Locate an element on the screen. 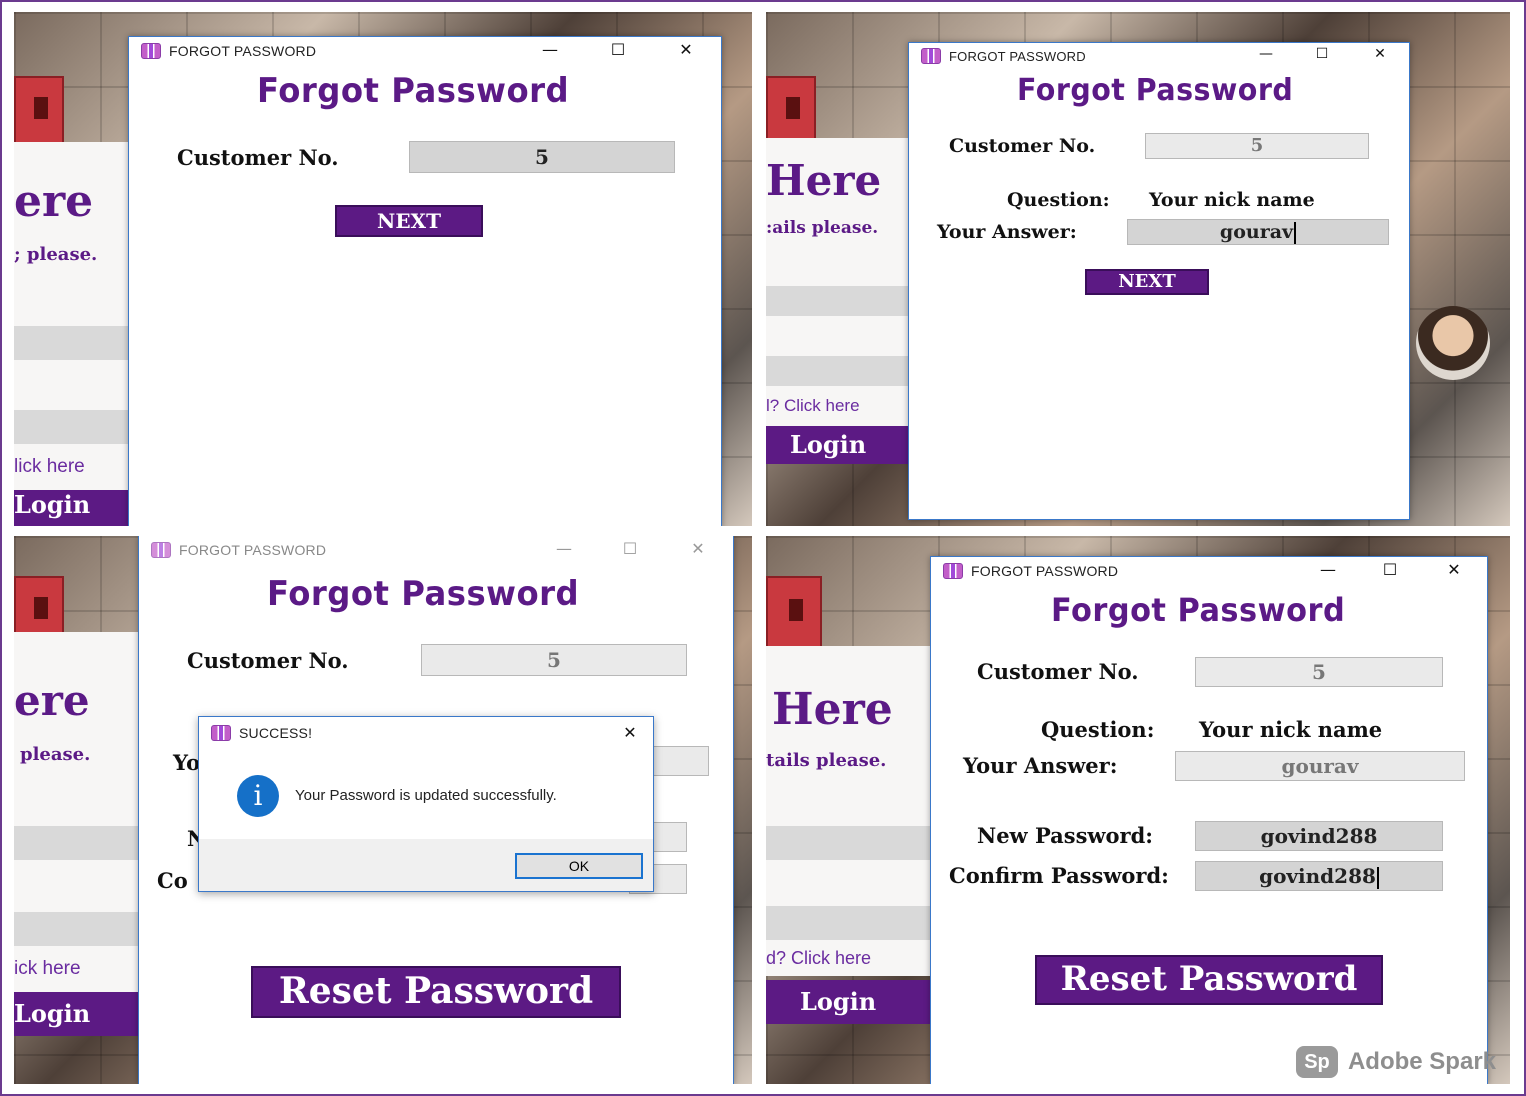 This screenshot has width=1526, height=1096. success-message: Your Password is updated successfully. is located at coordinates (426, 795).